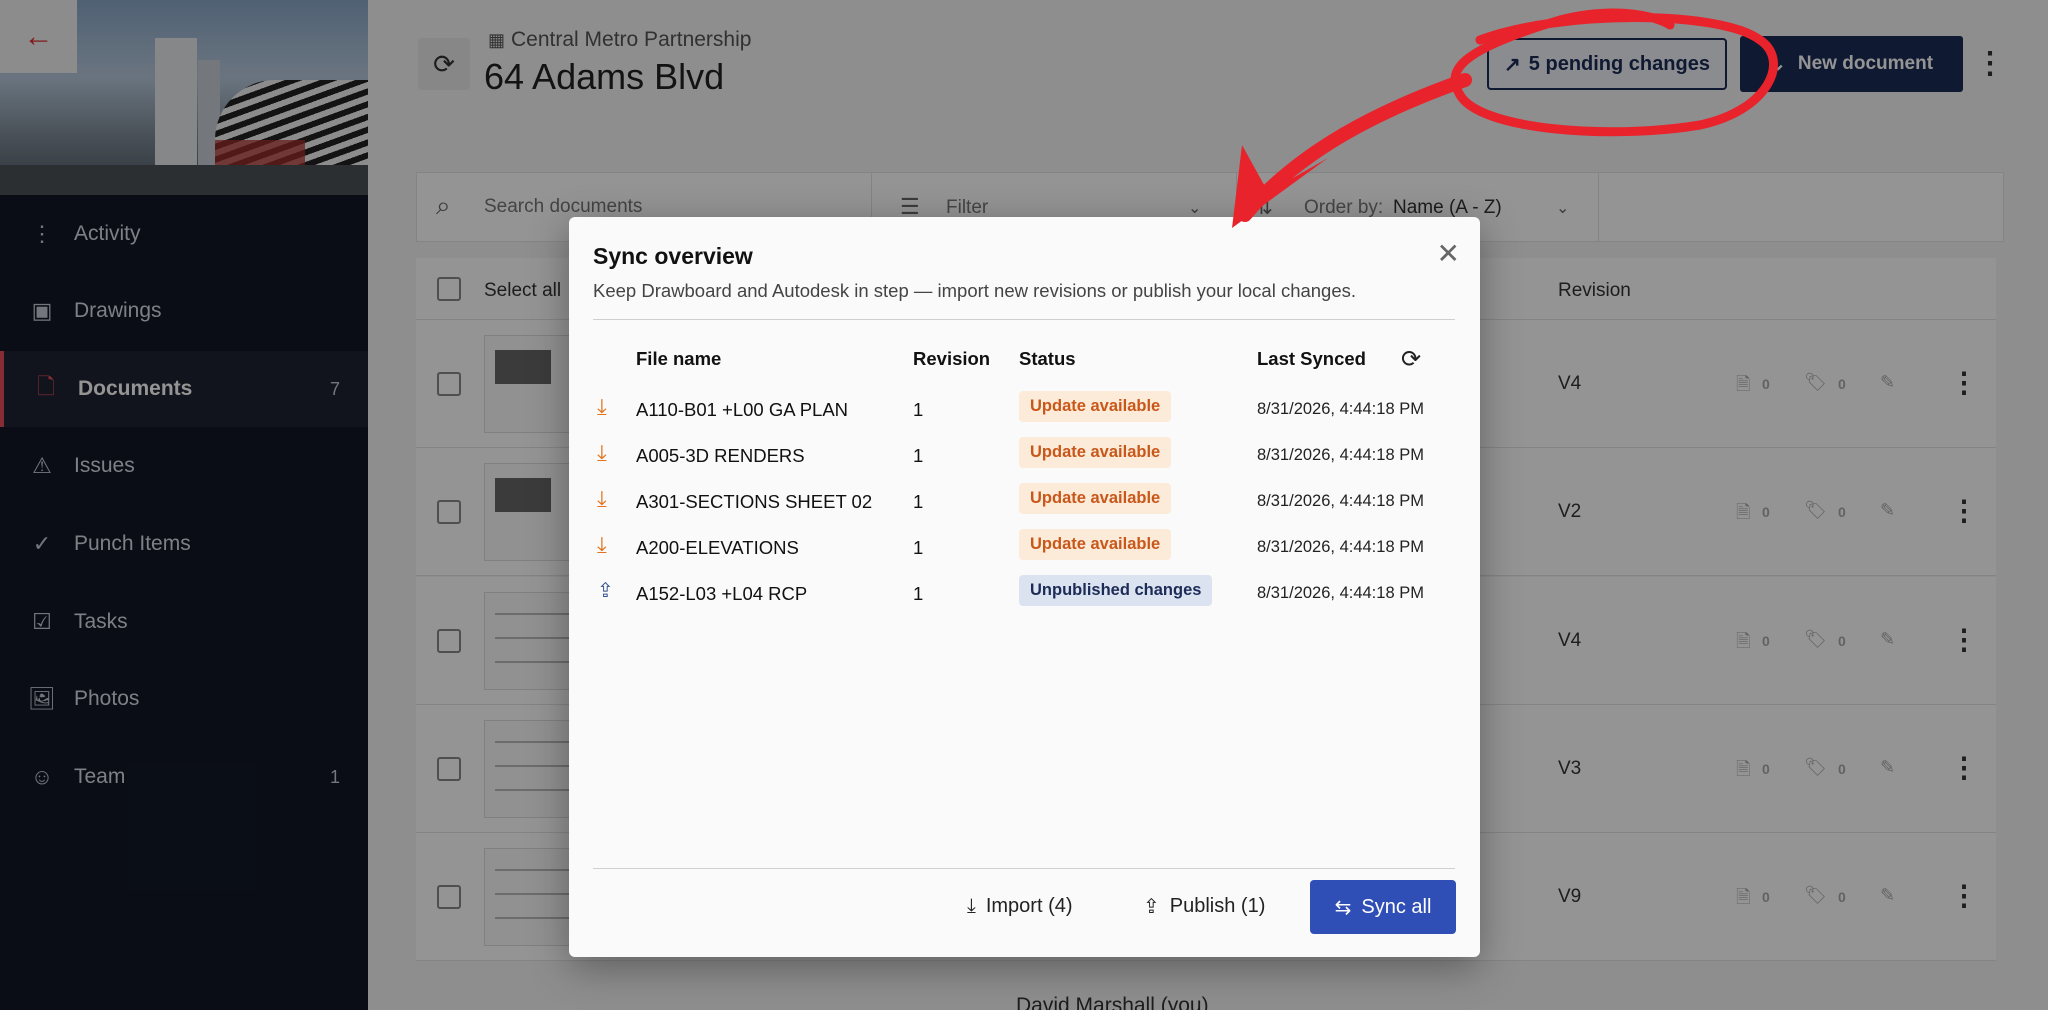 Image resolution: width=2048 pixels, height=1010 pixels. Describe the element at coordinates (679, 358) in the screenshot. I see `file-name-column-header: File name` at that location.